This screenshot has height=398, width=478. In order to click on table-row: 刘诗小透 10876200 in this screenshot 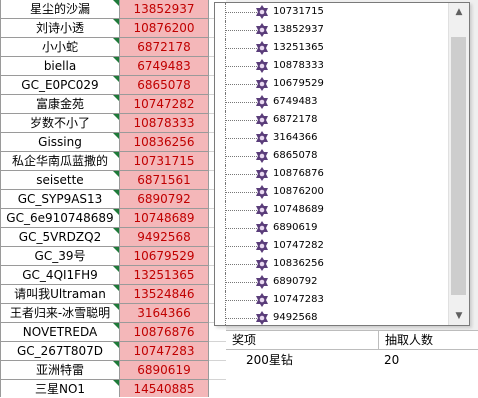, I will do `click(116, 28)`.